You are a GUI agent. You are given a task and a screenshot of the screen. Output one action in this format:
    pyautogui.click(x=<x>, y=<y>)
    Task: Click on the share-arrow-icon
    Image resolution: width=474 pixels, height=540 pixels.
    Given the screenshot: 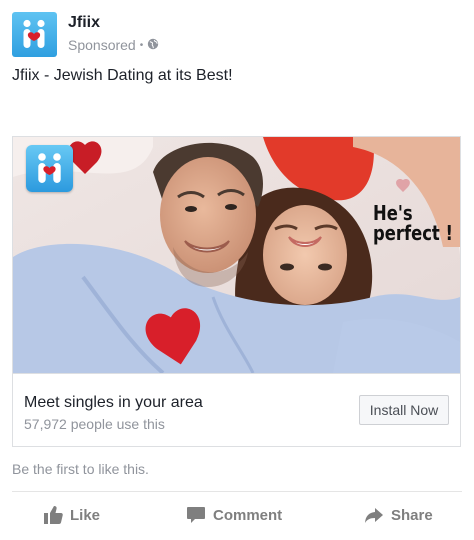 What is the action you would take?
    pyautogui.click(x=374, y=515)
    